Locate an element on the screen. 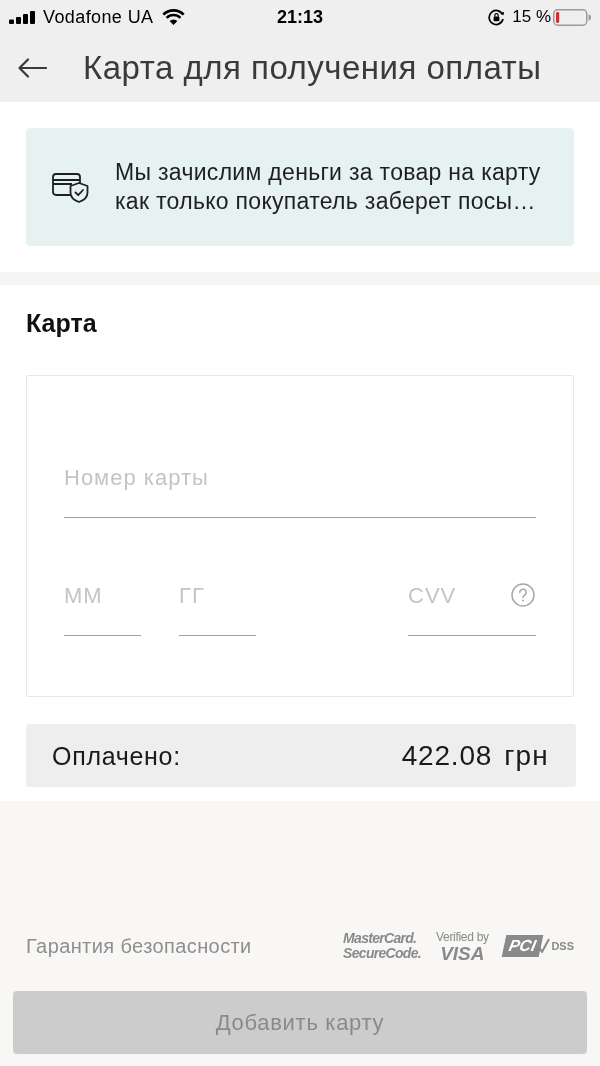 The width and height of the screenshot is (600, 1066). section-title: Карта is located at coordinates (62, 323).